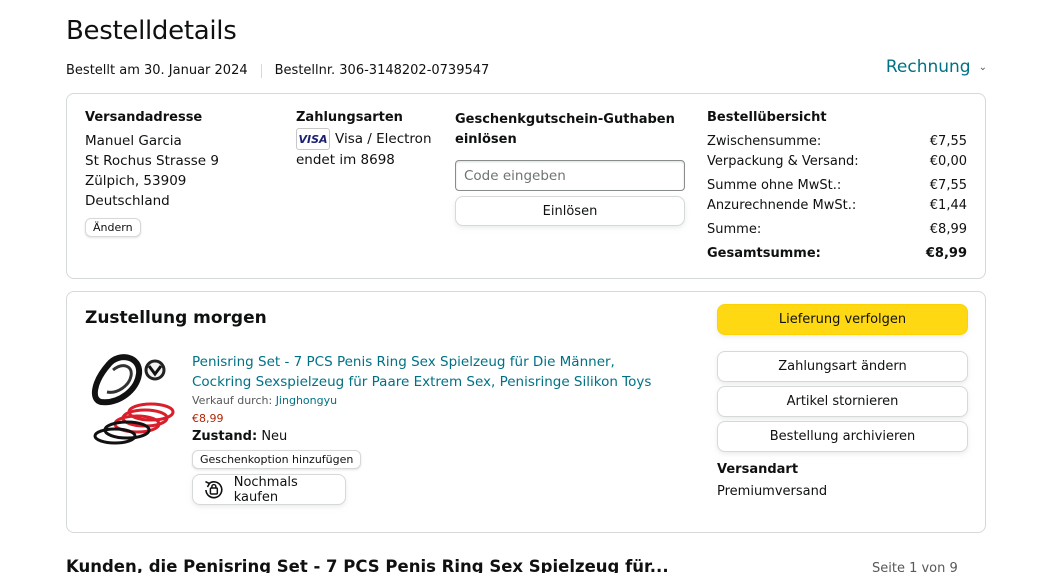 Image resolution: width=1045 pixels, height=573 pixels. I want to click on invoice-label: Rechnung, so click(928, 67).